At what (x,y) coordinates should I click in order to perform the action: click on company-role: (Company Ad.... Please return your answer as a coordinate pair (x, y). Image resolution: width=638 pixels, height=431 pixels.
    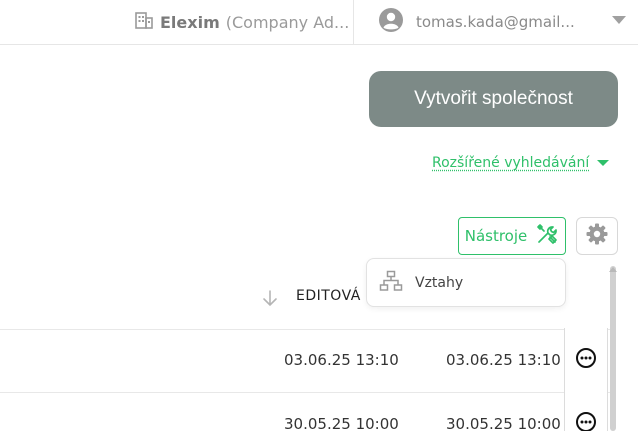
    Looking at the image, I should click on (287, 22).